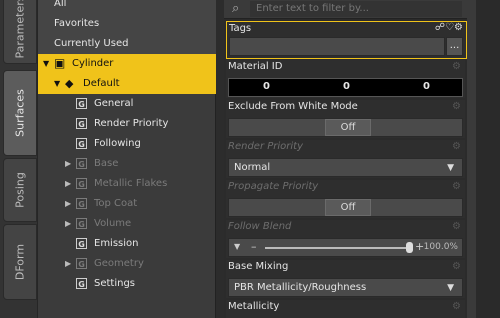 The height and width of the screenshot is (318, 500). I want to click on slider-fill, so click(337, 248).